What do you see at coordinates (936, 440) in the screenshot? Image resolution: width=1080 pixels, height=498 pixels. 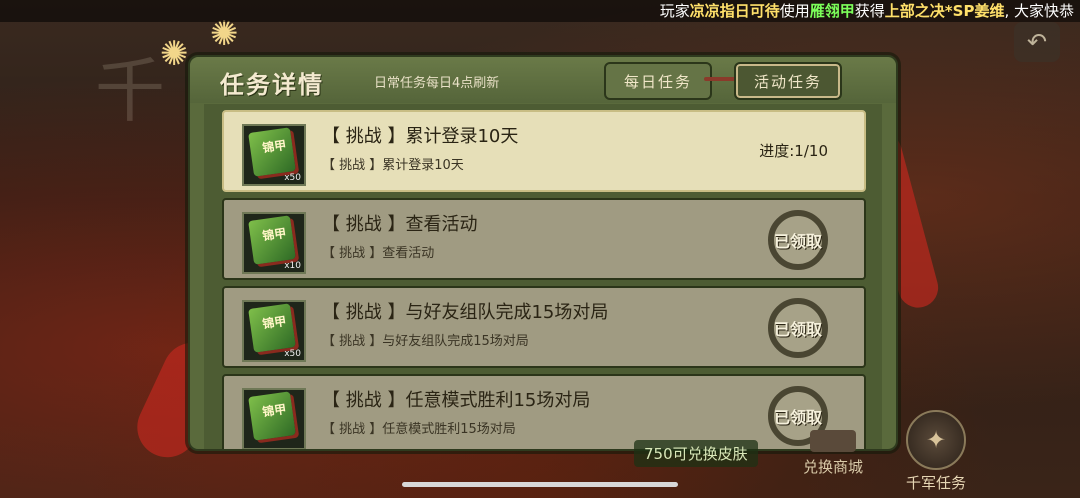 I see `army-icon: ✦` at bounding box center [936, 440].